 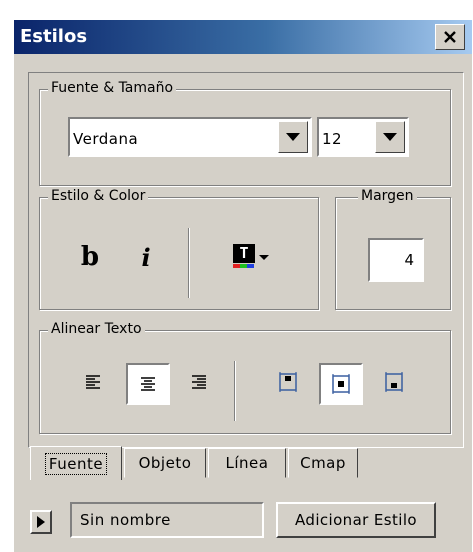 I want to click on tab-fuente: Fuente, so click(x=76, y=463).